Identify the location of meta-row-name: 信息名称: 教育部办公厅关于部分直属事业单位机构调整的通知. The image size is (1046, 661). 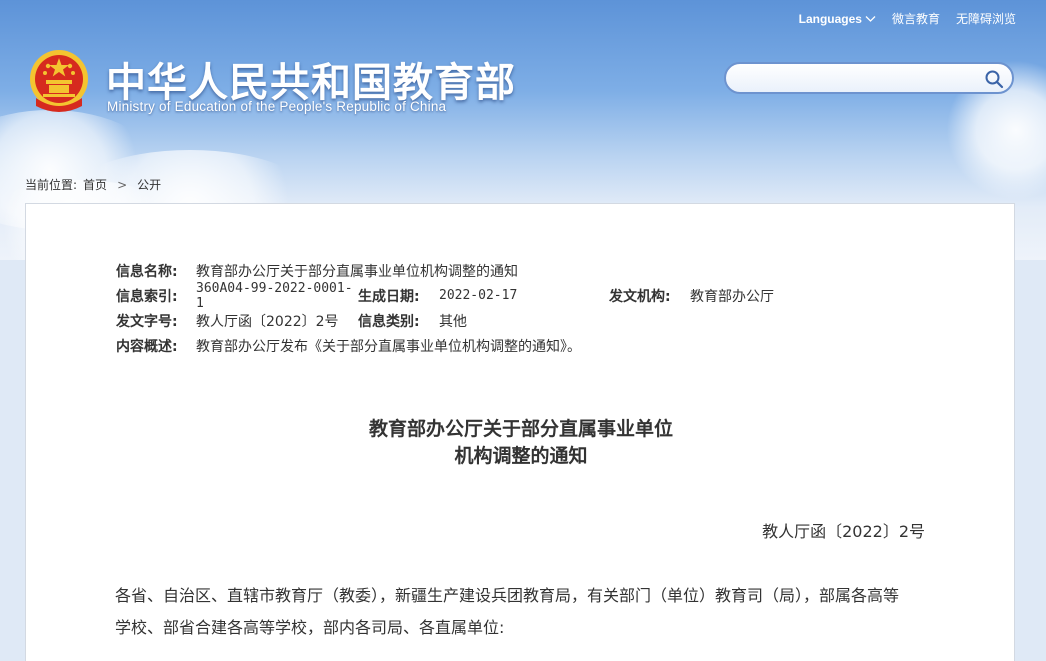
(445, 270).